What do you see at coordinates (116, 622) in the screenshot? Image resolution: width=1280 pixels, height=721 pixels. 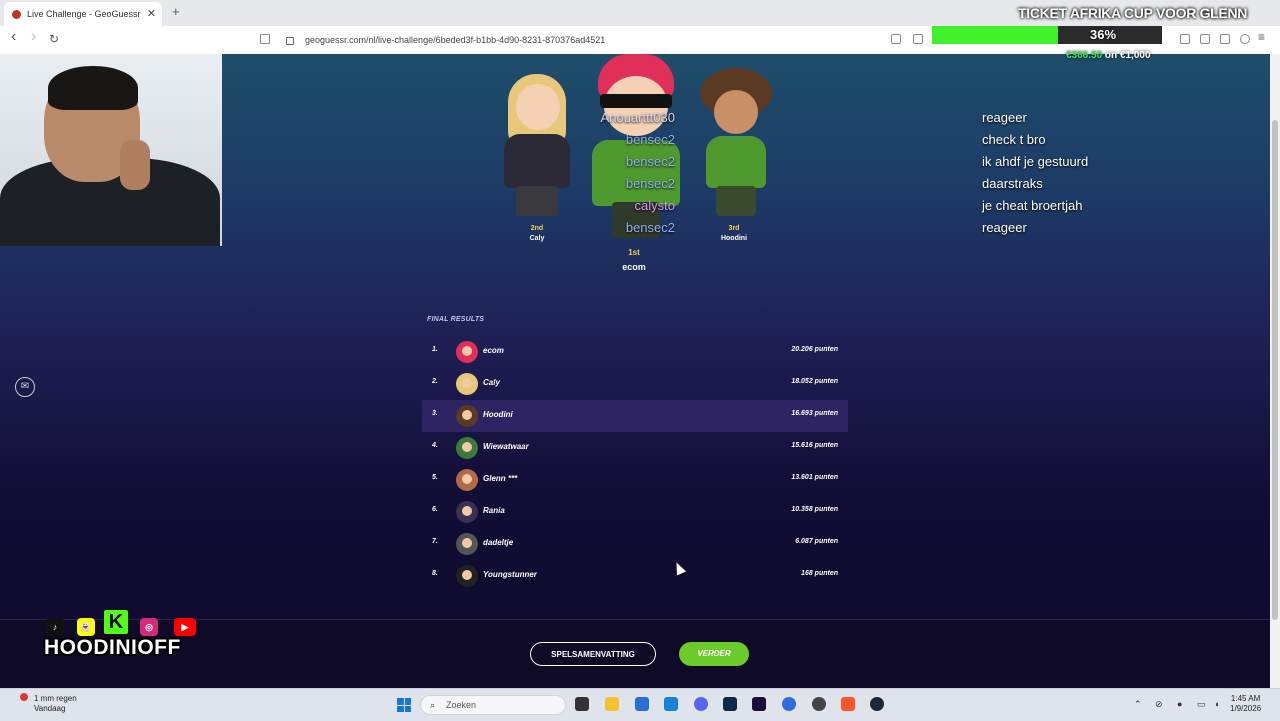 I see `kick-icon: K` at bounding box center [116, 622].